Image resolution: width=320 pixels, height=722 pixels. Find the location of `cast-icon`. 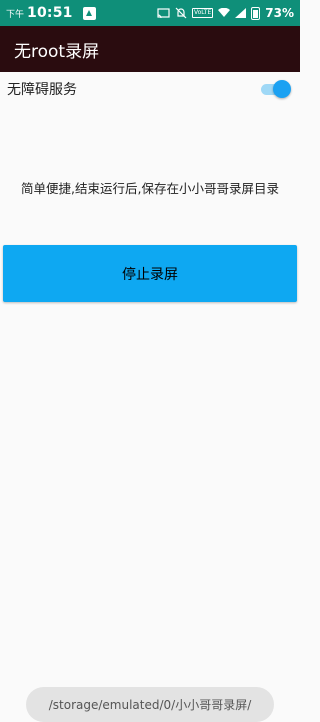

cast-icon is located at coordinates (163, 12).